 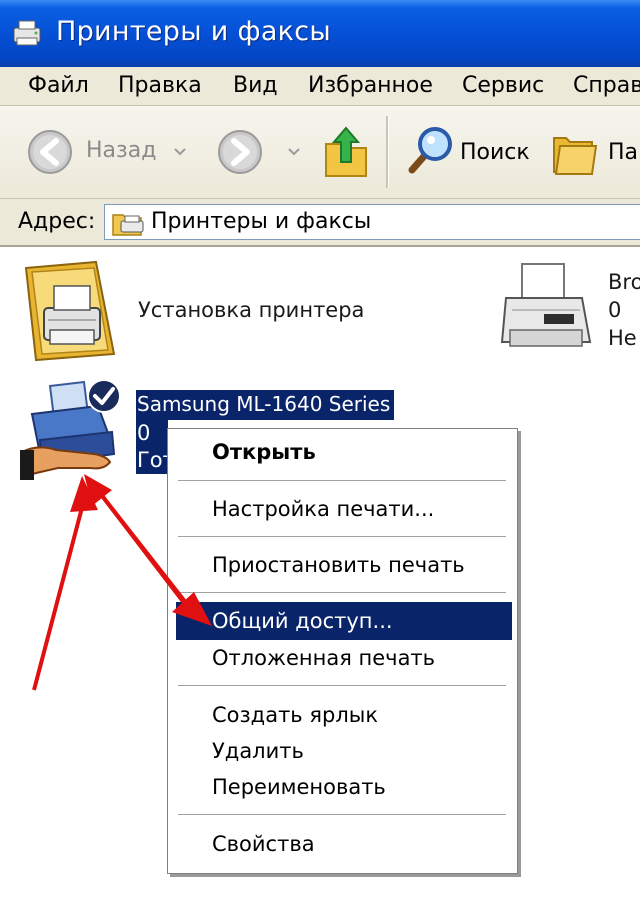 I want to click on menu-item-create-shortcut: Создать ярлык, so click(x=295, y=715).